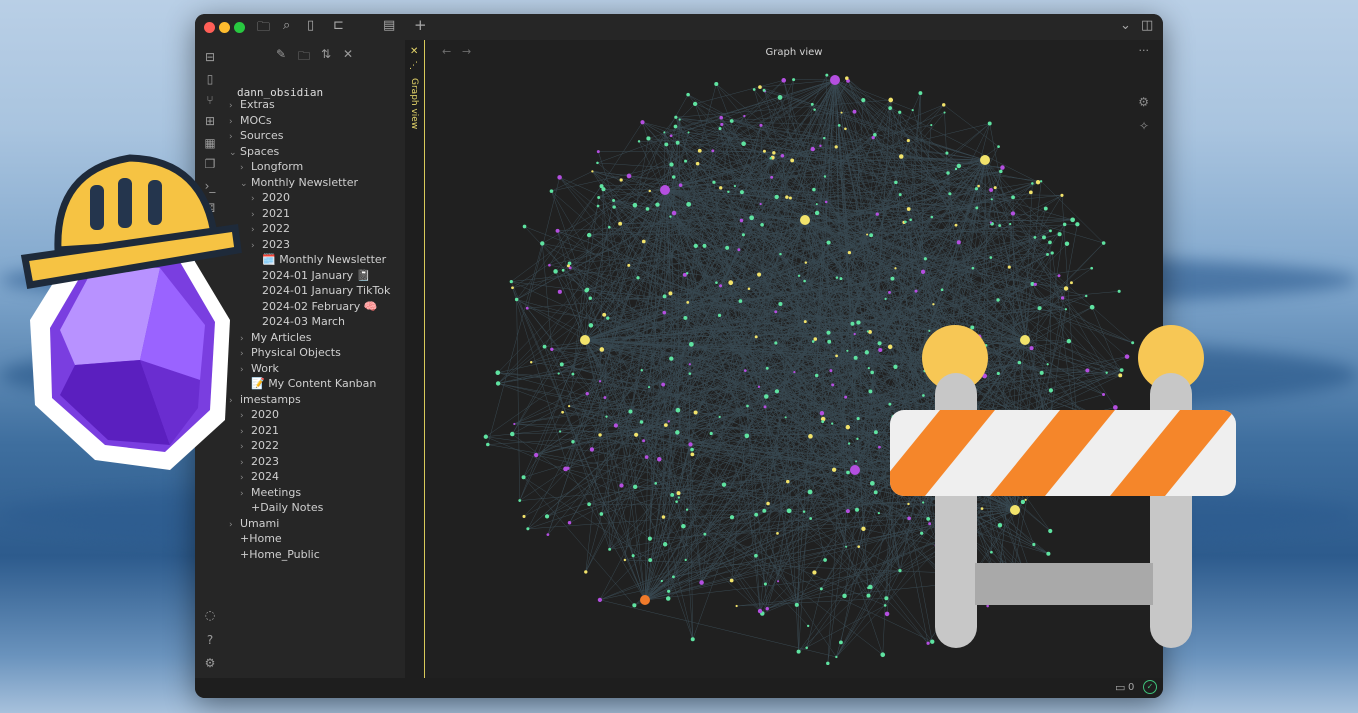 The width and height of the screenshot is (1358, 713). I want to click on tree-item: › Physical Objects, so click(290, 352).